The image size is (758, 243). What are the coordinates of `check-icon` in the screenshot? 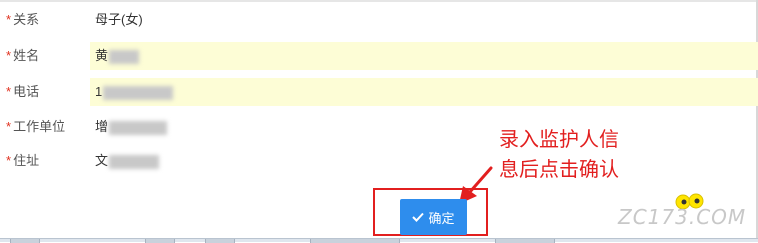 It's located at (418, 217).